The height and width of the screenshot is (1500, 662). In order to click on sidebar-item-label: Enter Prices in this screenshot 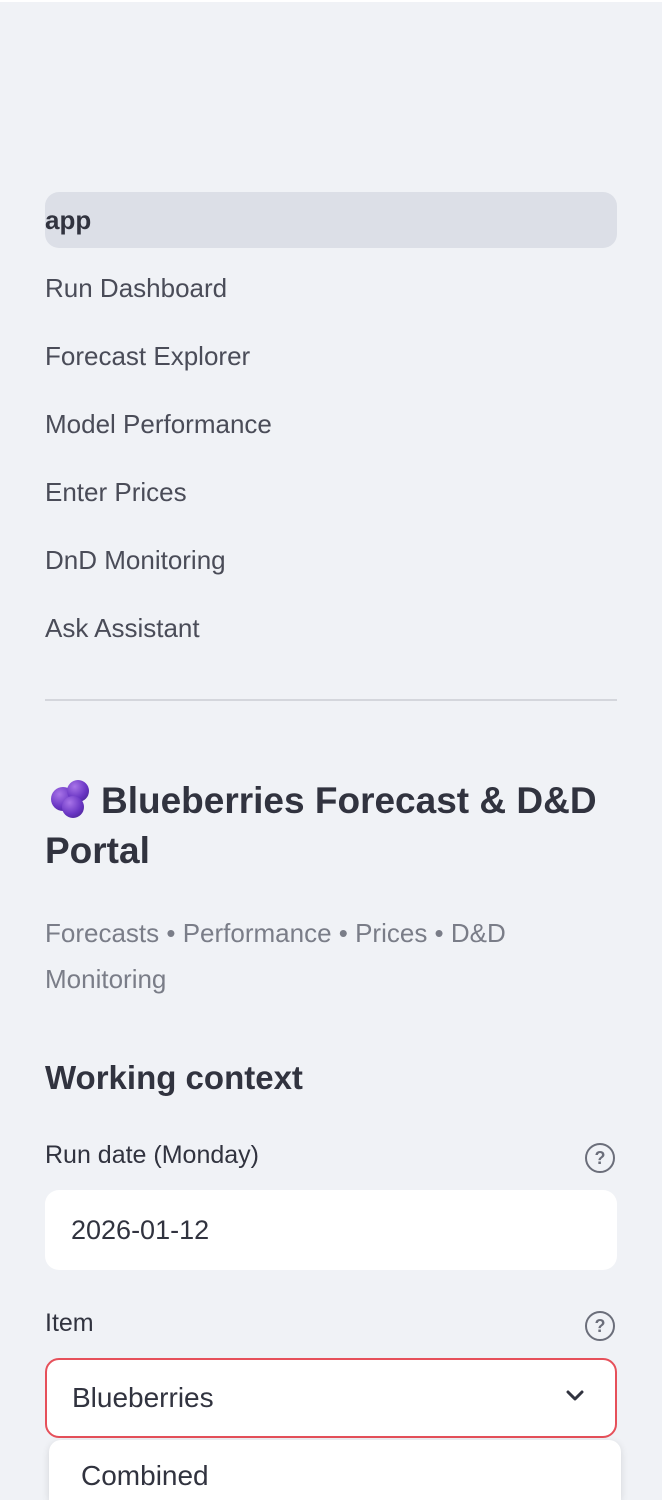, I will do `click(116, 492)`.